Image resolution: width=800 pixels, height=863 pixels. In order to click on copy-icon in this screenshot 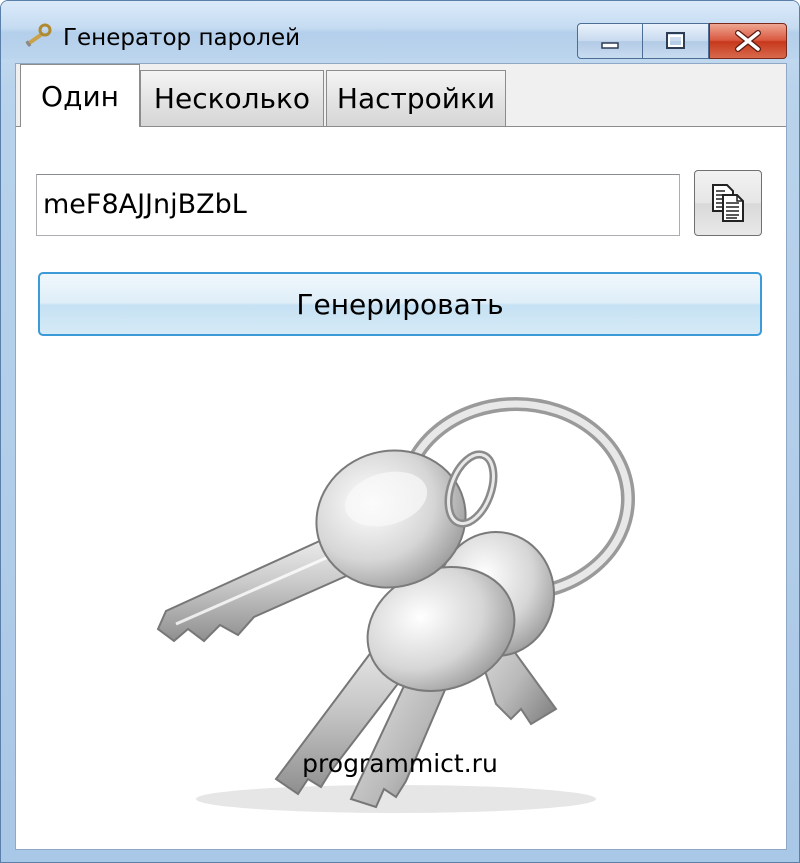, I will do `click(728, 203)`.